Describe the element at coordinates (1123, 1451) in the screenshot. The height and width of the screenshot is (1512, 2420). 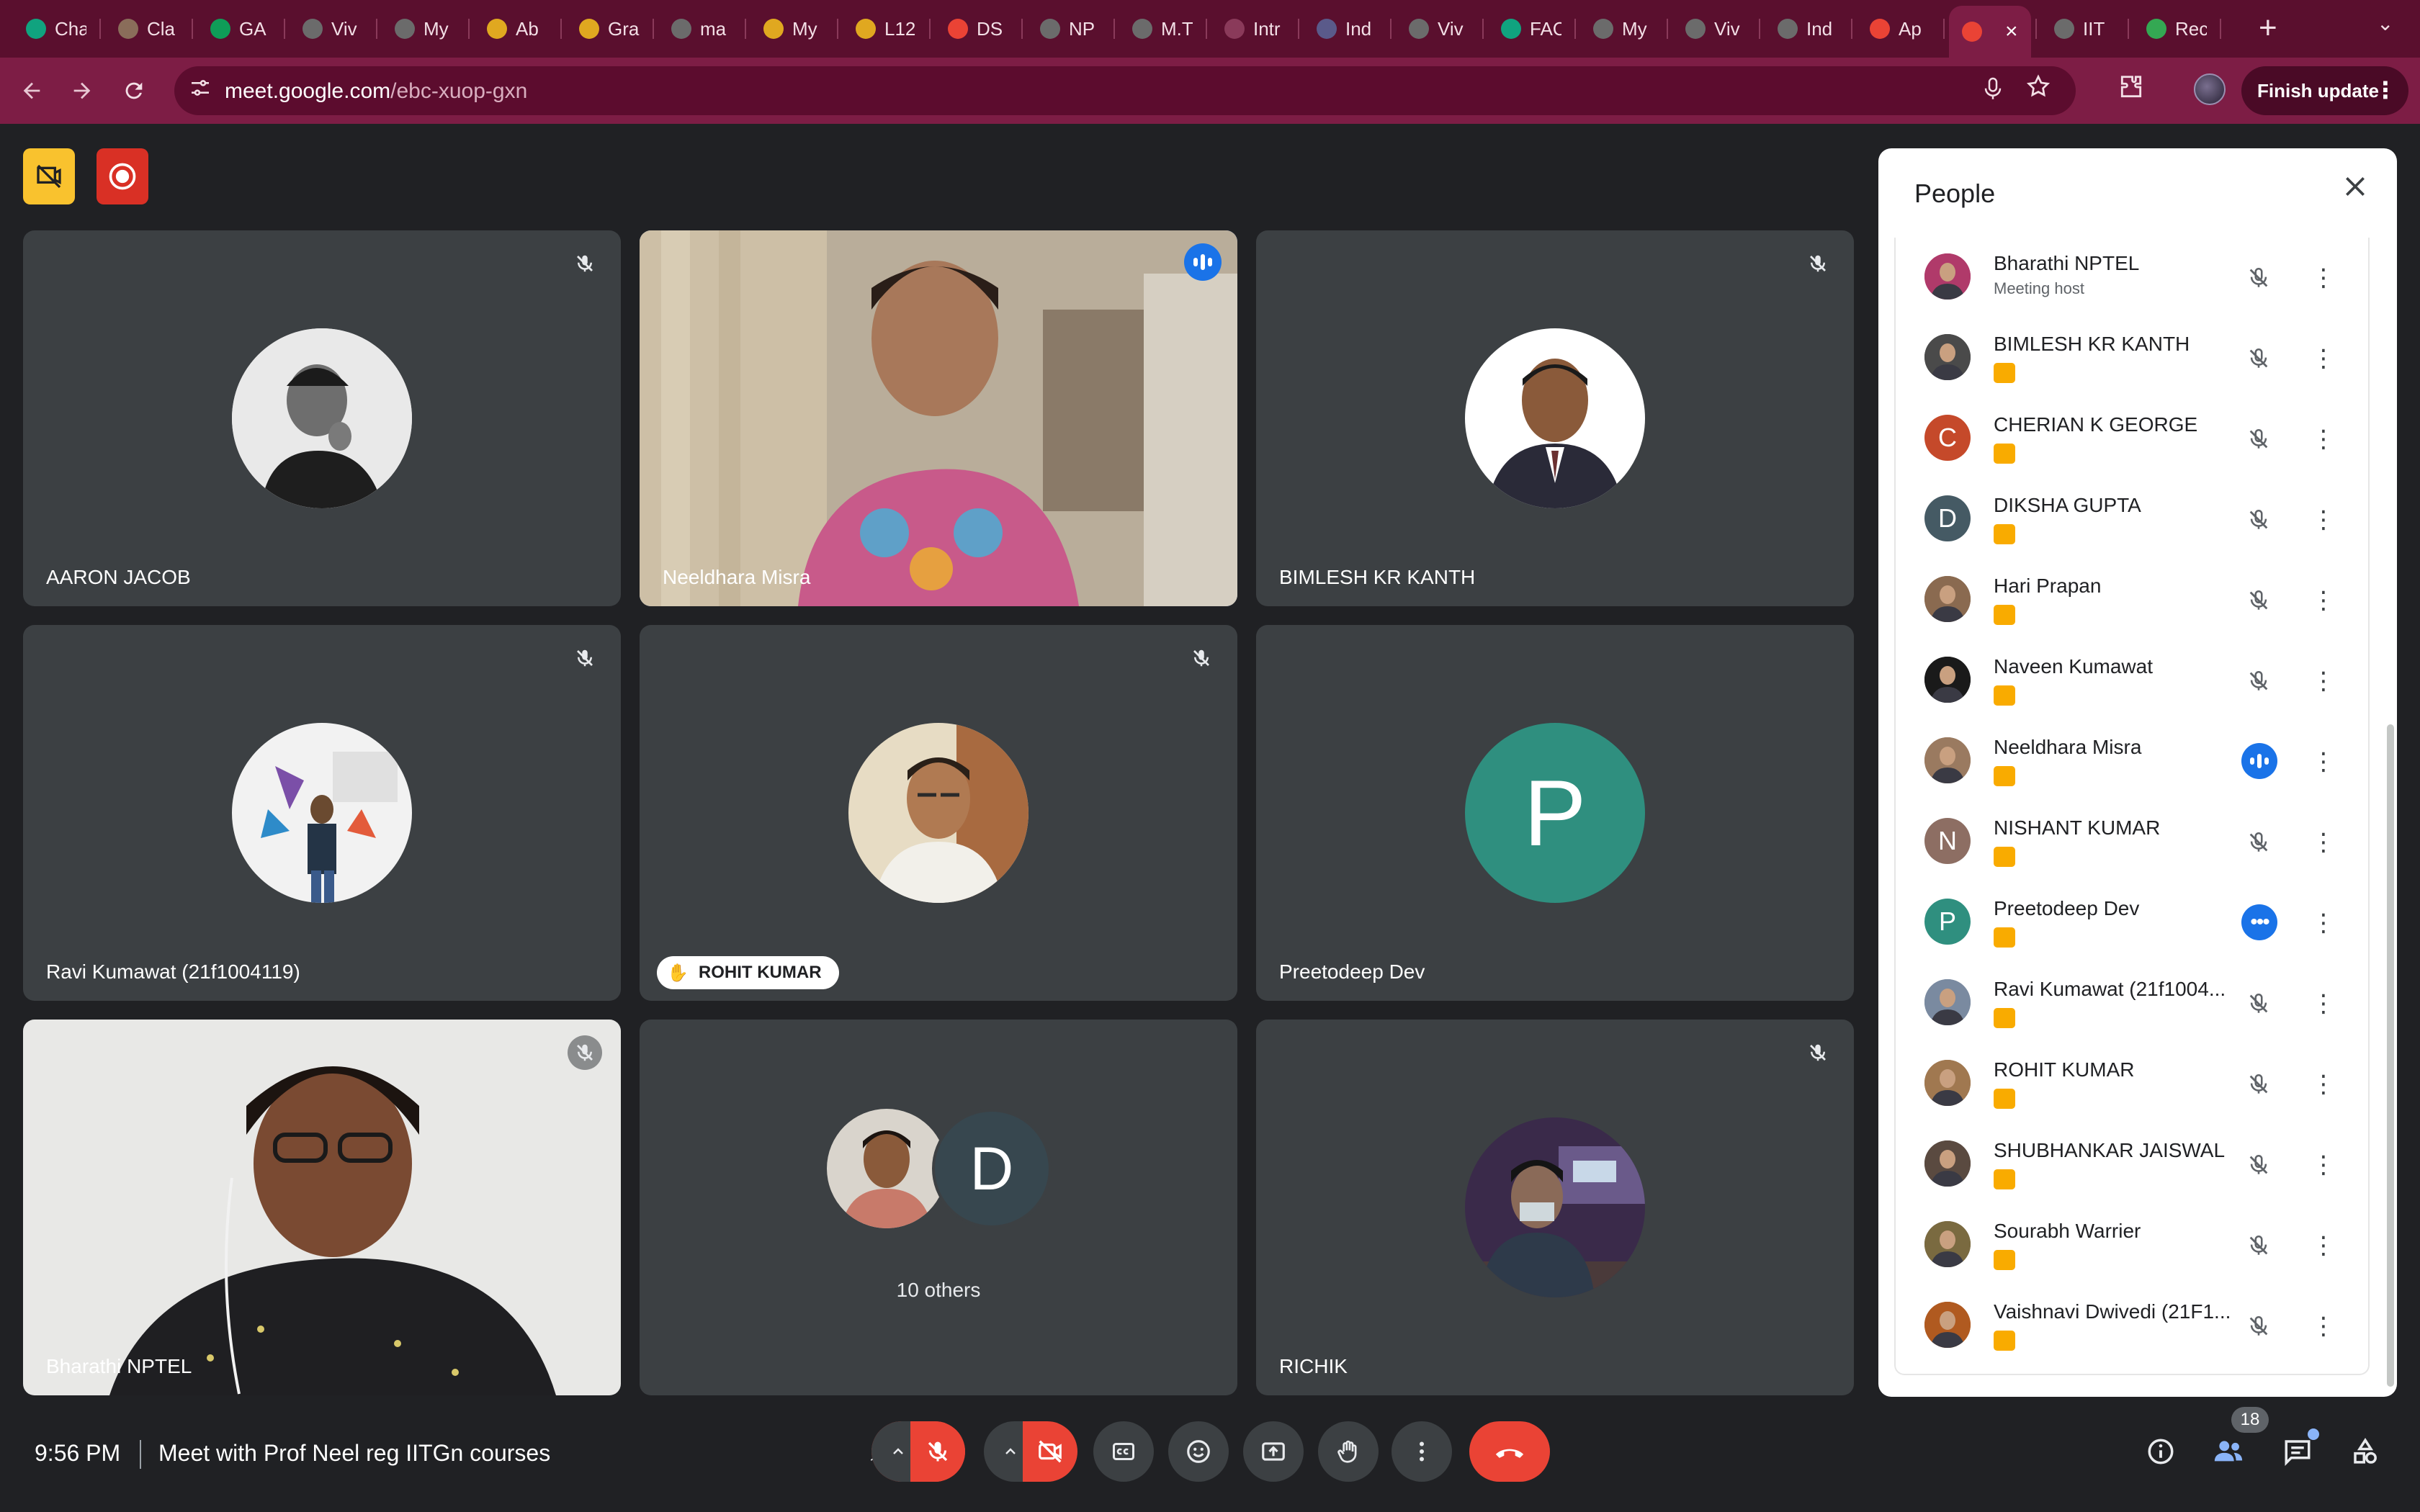
I see `captions-button` at that location.